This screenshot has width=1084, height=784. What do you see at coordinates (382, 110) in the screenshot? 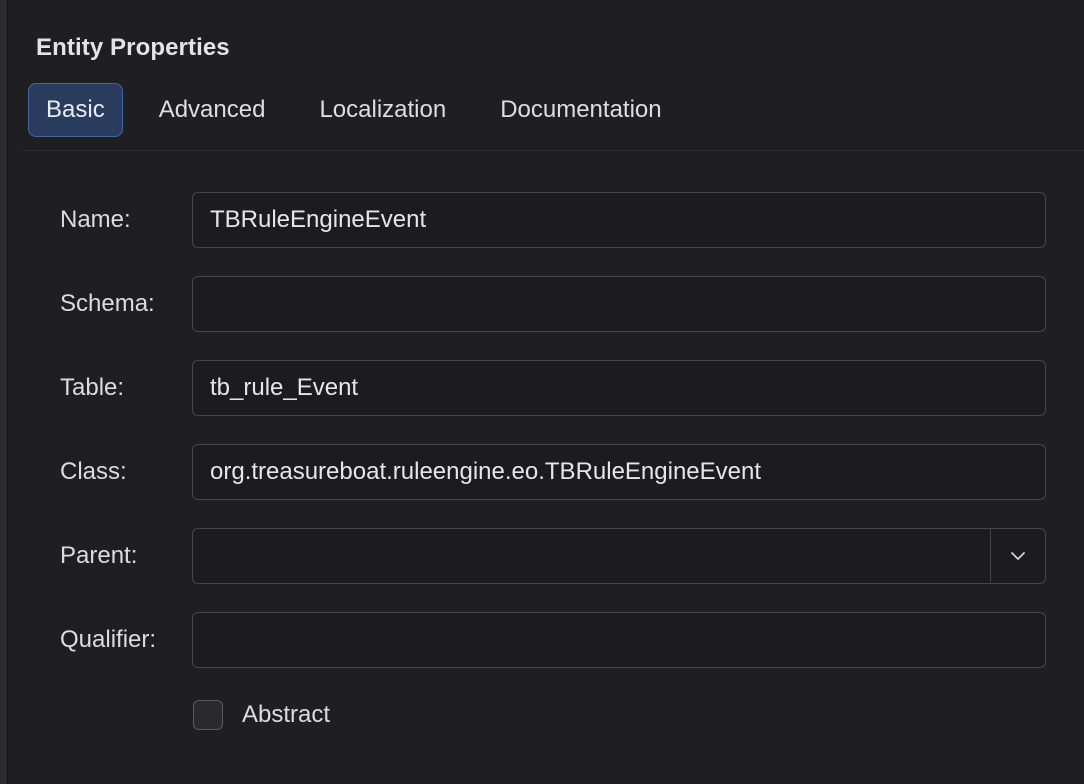
I see `tab-localization: Localization` at bounding box center [382, 110].